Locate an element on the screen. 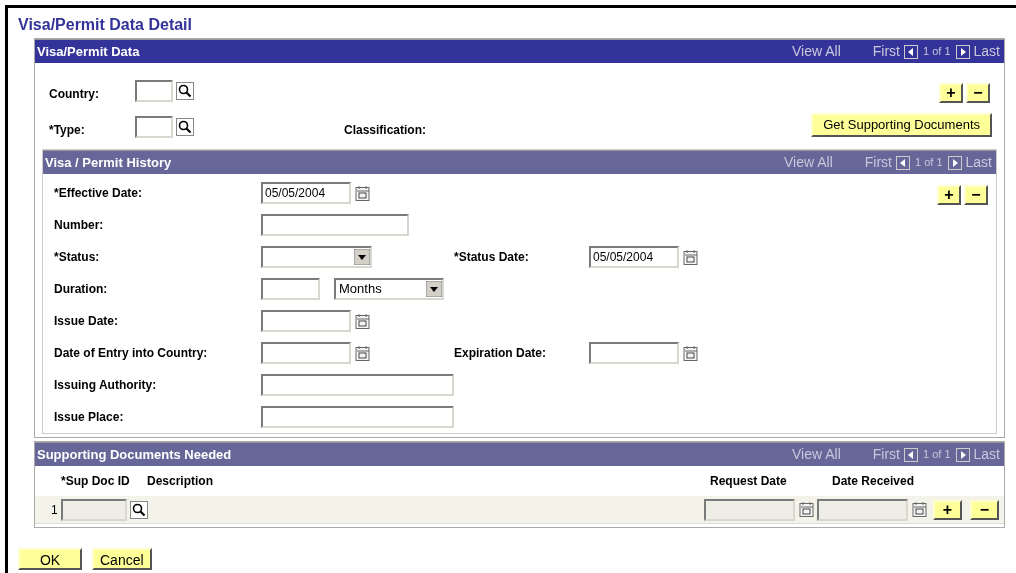 The height and width of the screenshot is (573, 1016). field-label: Issue Date: is located at coordinates (87, 321).